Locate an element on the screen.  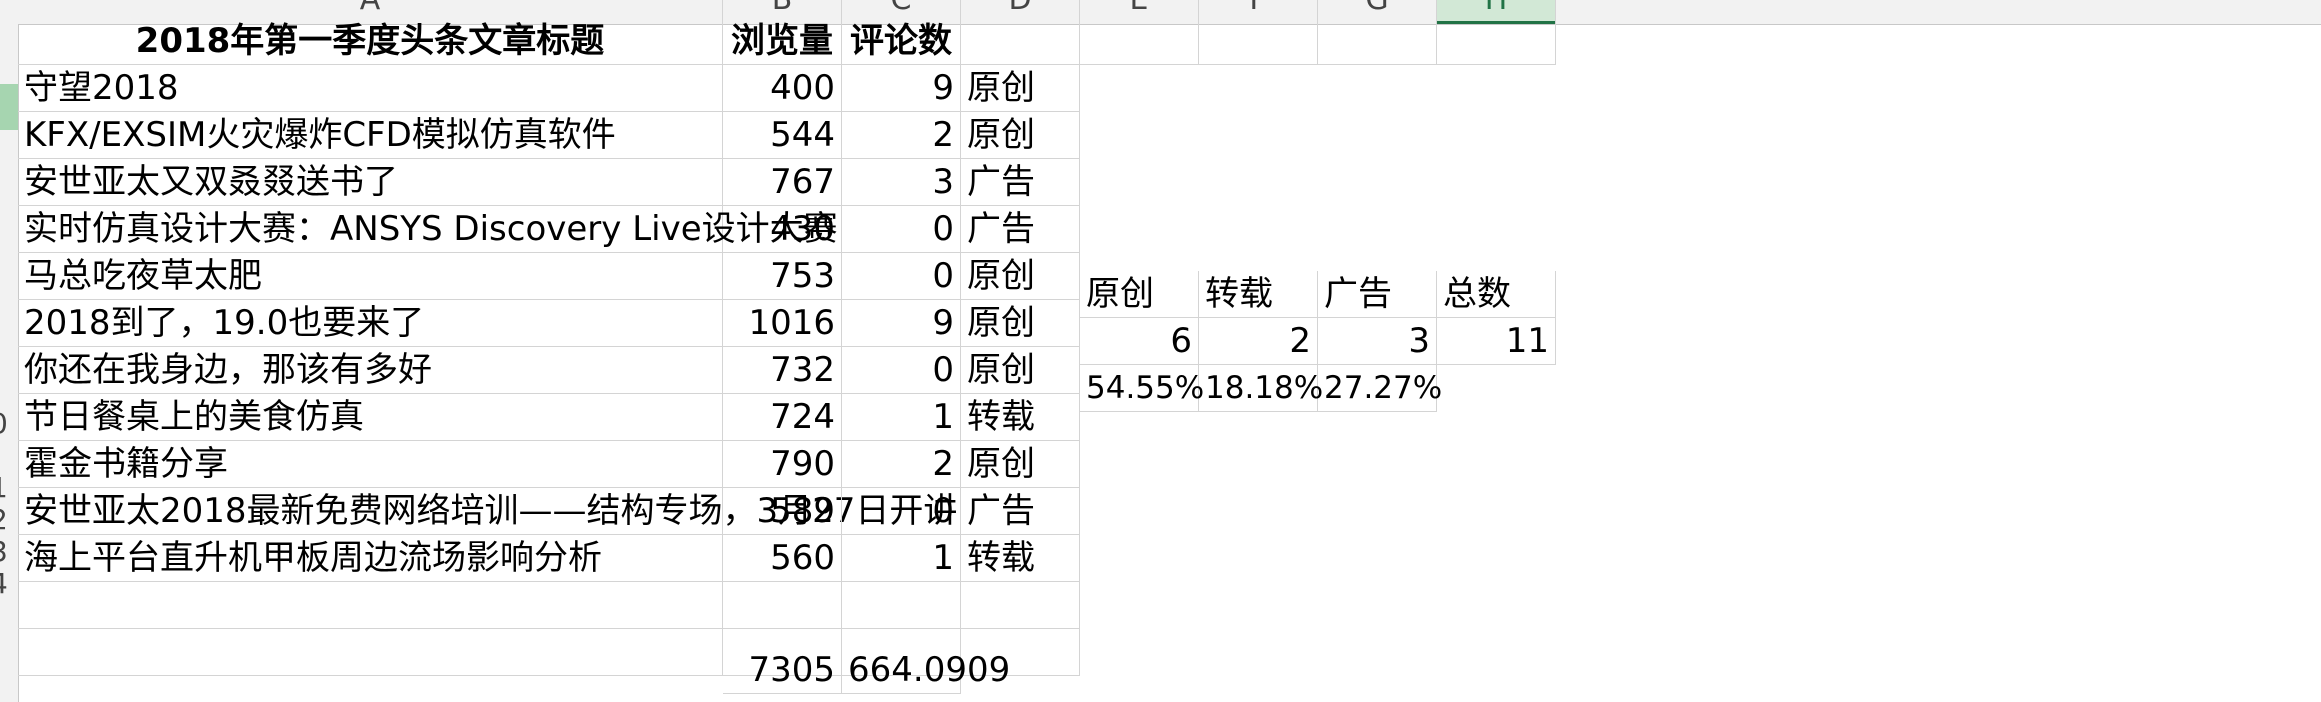
summary-percent-repost: 18.18% is located at coordinates (1261, 388).